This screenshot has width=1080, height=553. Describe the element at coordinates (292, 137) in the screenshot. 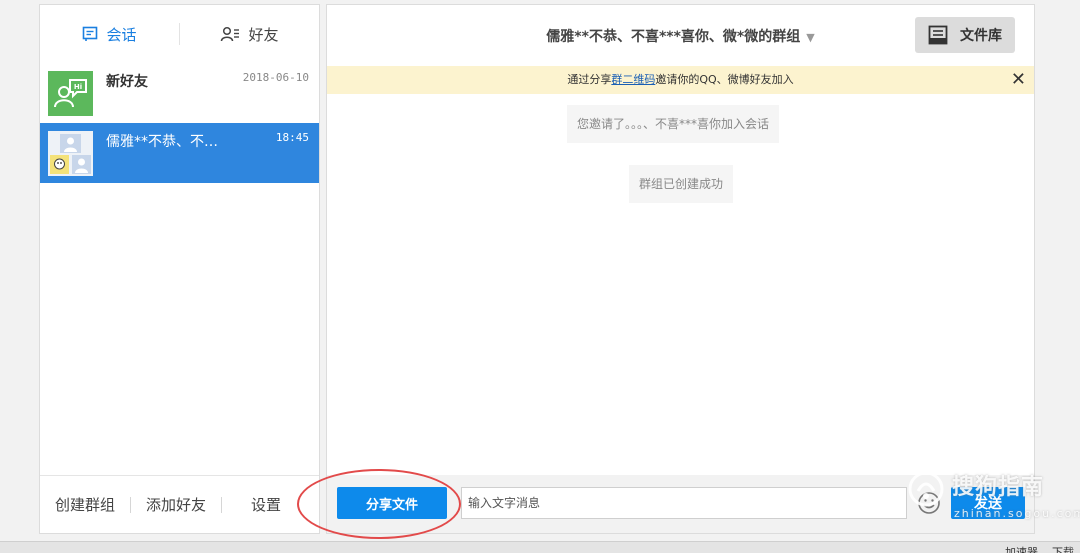

I see `conversation-time: 18:45` at that location.